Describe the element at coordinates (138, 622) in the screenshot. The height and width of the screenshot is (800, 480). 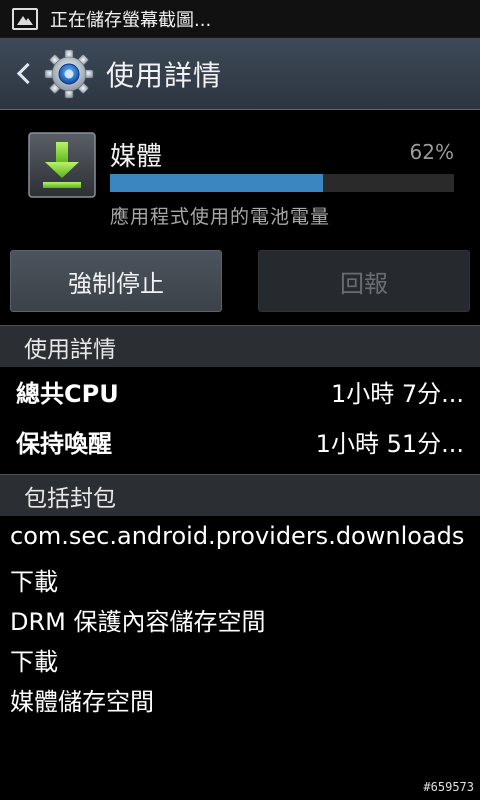
I see `package-item: DRM 保護內容儲存空間` at that location.